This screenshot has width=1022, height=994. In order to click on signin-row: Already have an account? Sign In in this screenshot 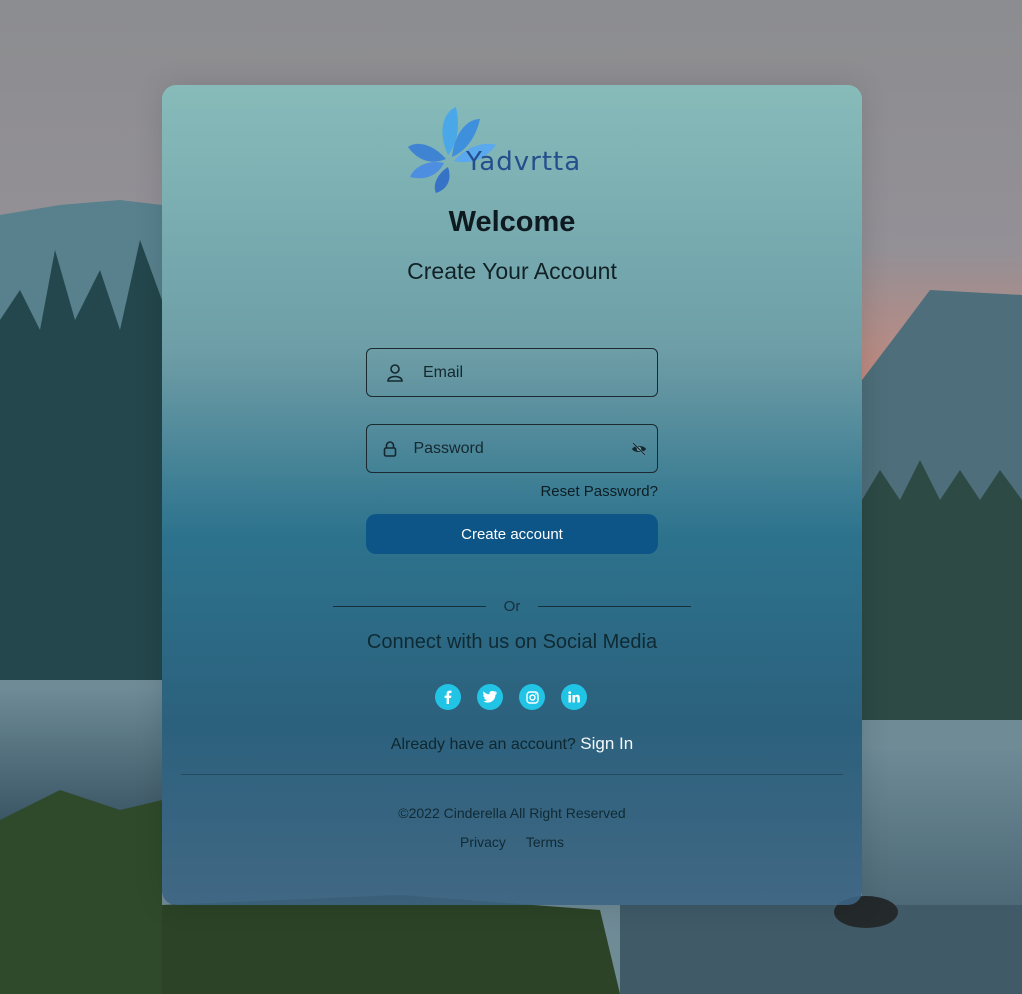, I will do `click(512, 744)`.